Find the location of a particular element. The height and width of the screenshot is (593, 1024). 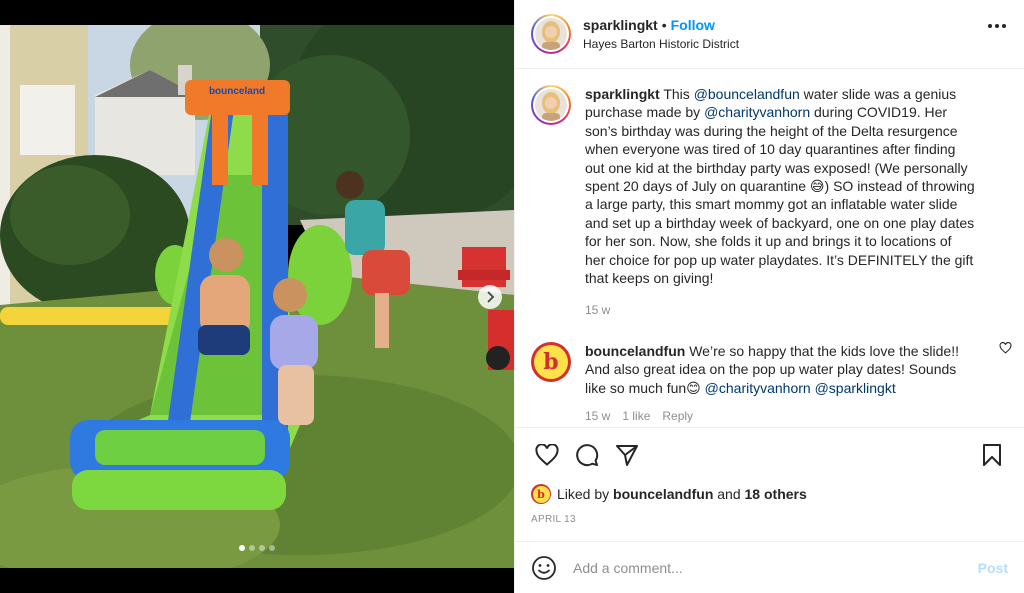

carousel-indicator is located at coordinates (257, 548).